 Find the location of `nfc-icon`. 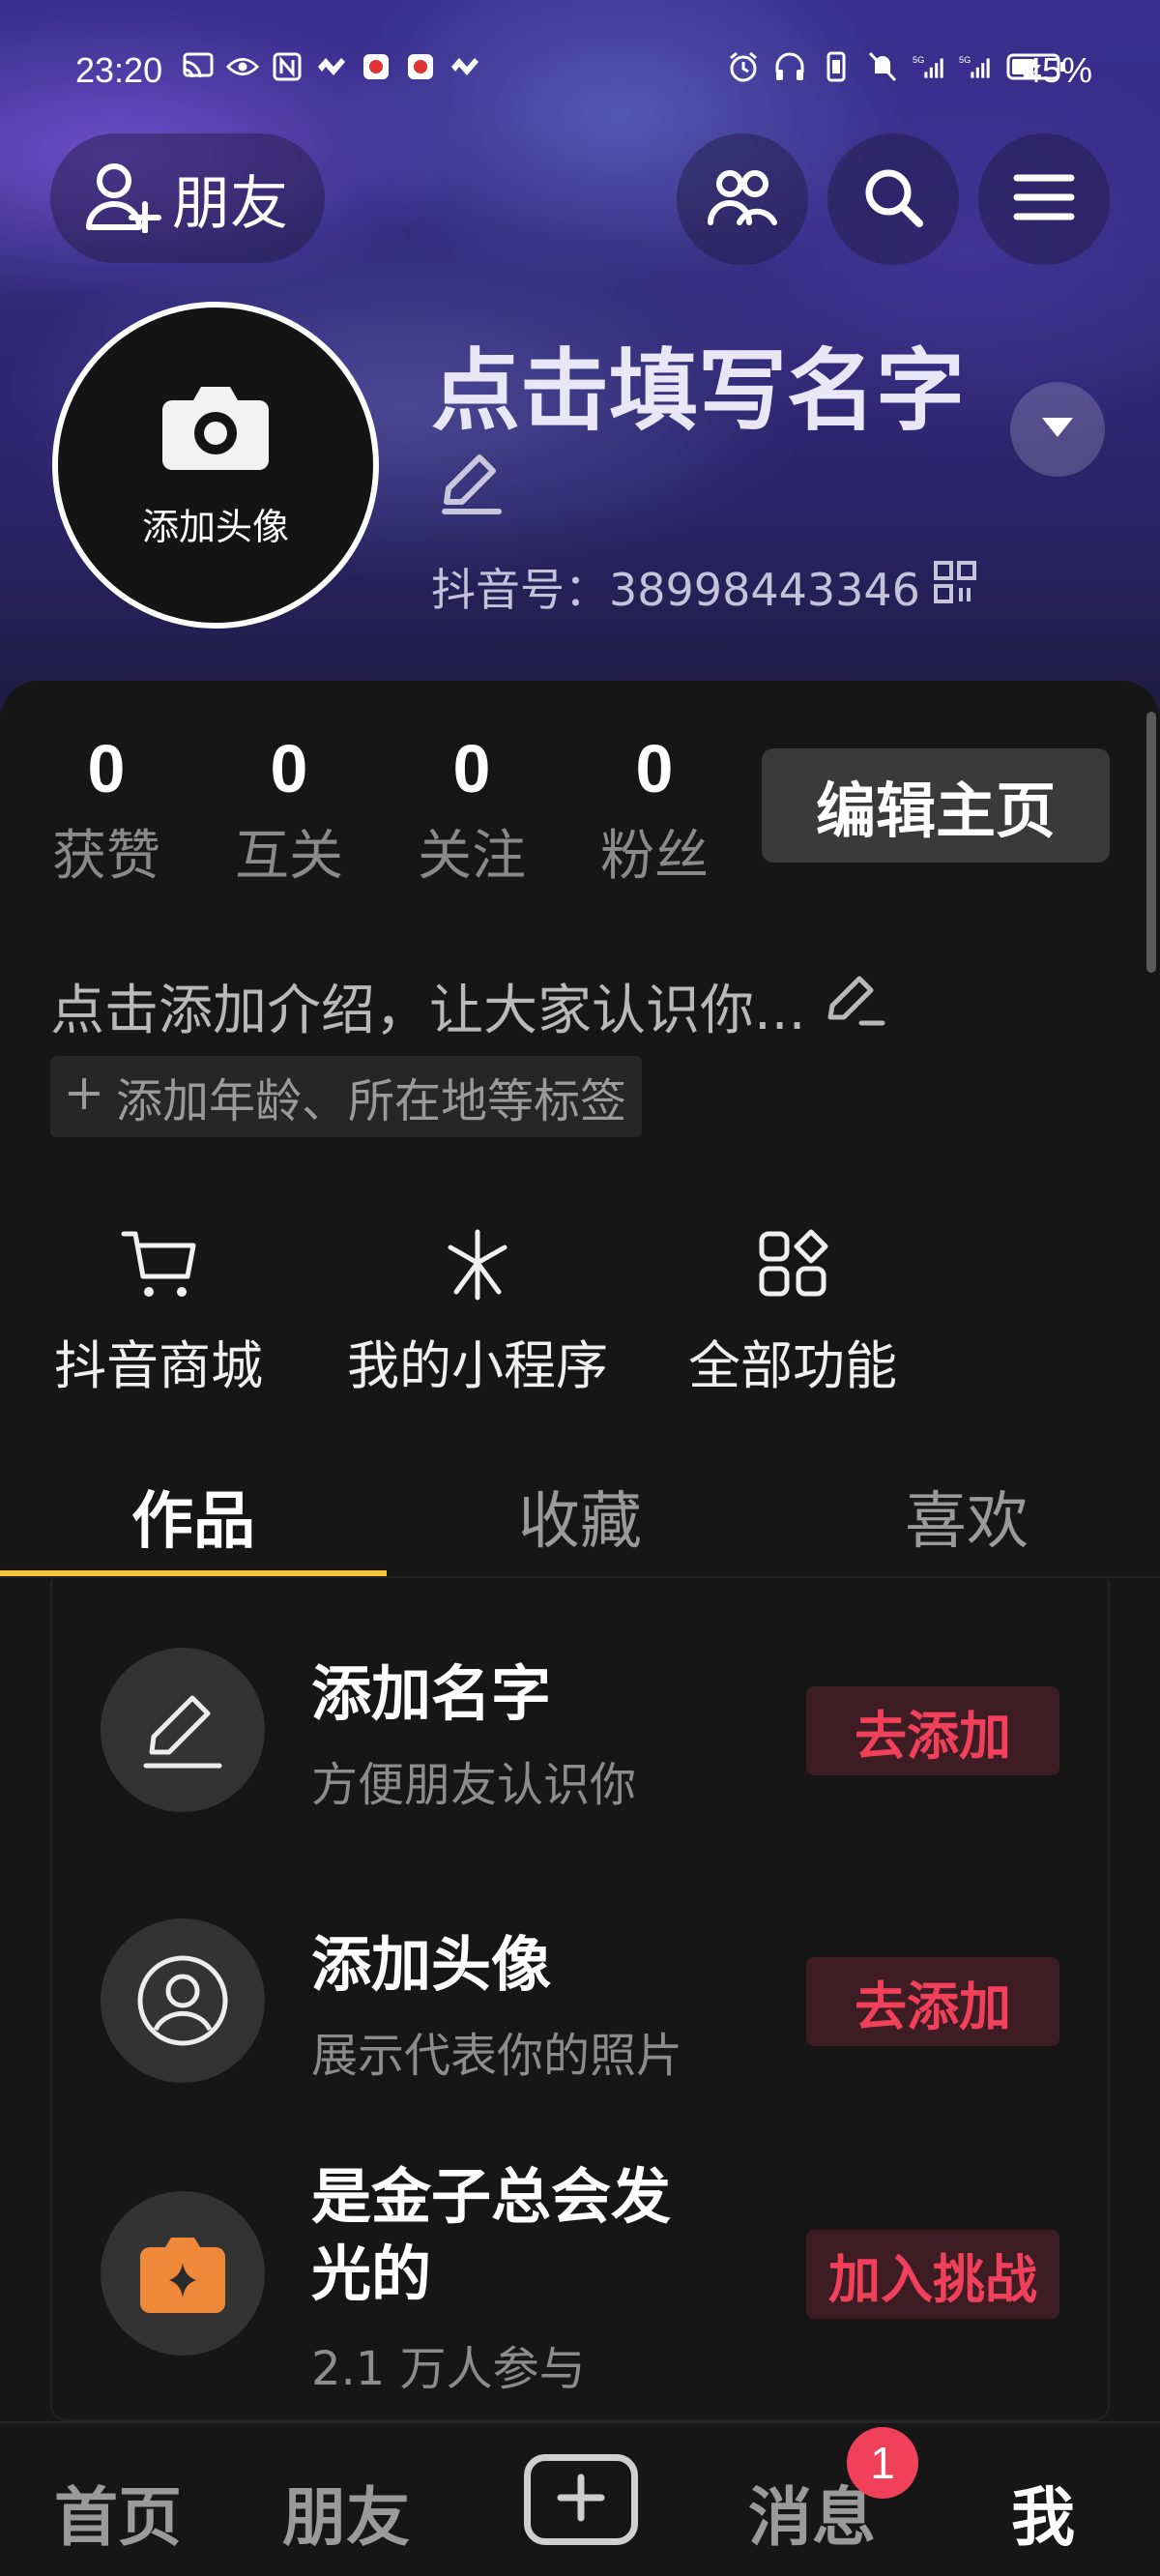

nfc-icon is located at coordinates (288, 66).